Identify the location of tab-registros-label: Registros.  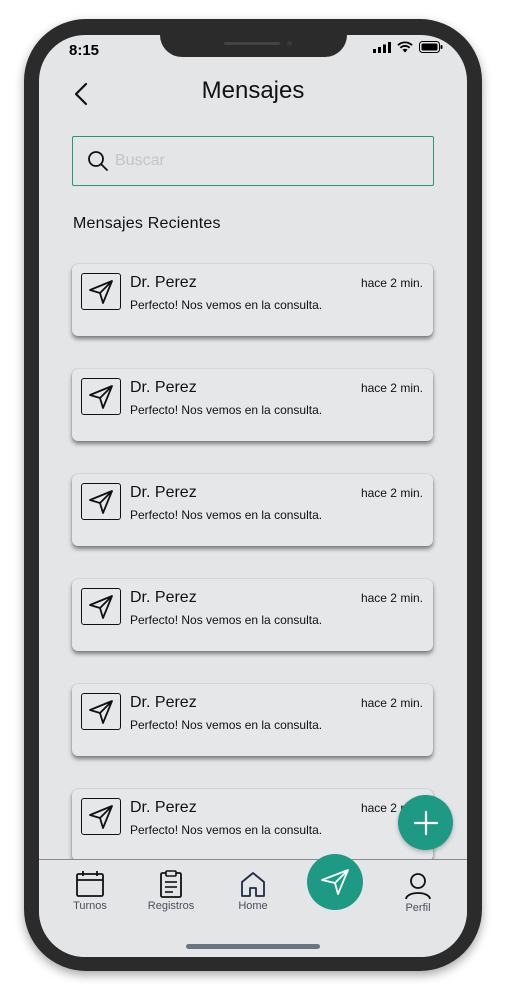
(171, 906).